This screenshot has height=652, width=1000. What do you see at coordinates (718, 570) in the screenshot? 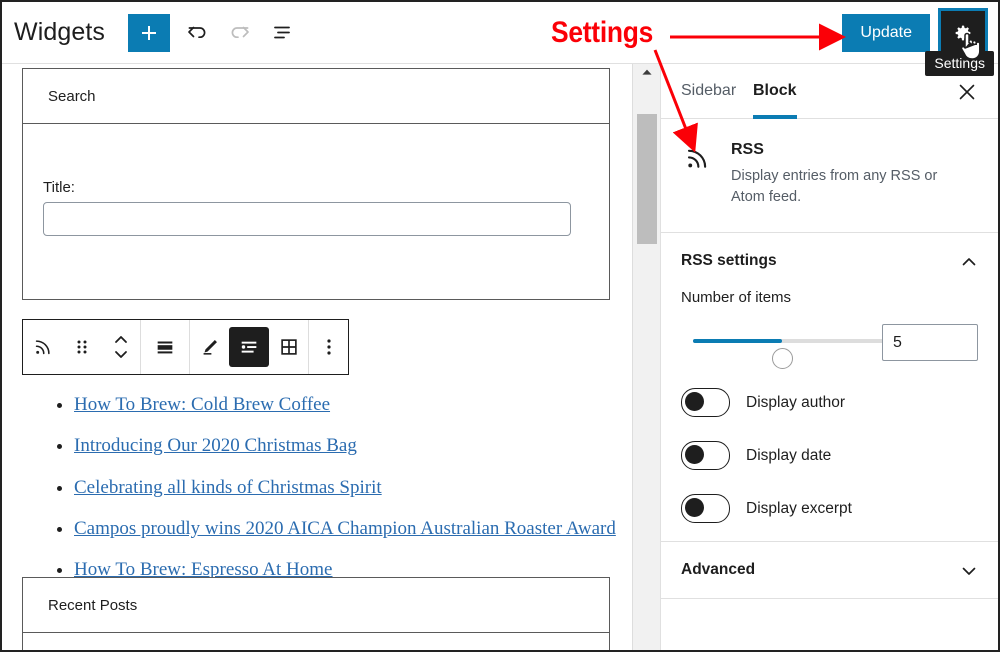
I see `panel-title: Advanced` at bounding box center [718, 570].